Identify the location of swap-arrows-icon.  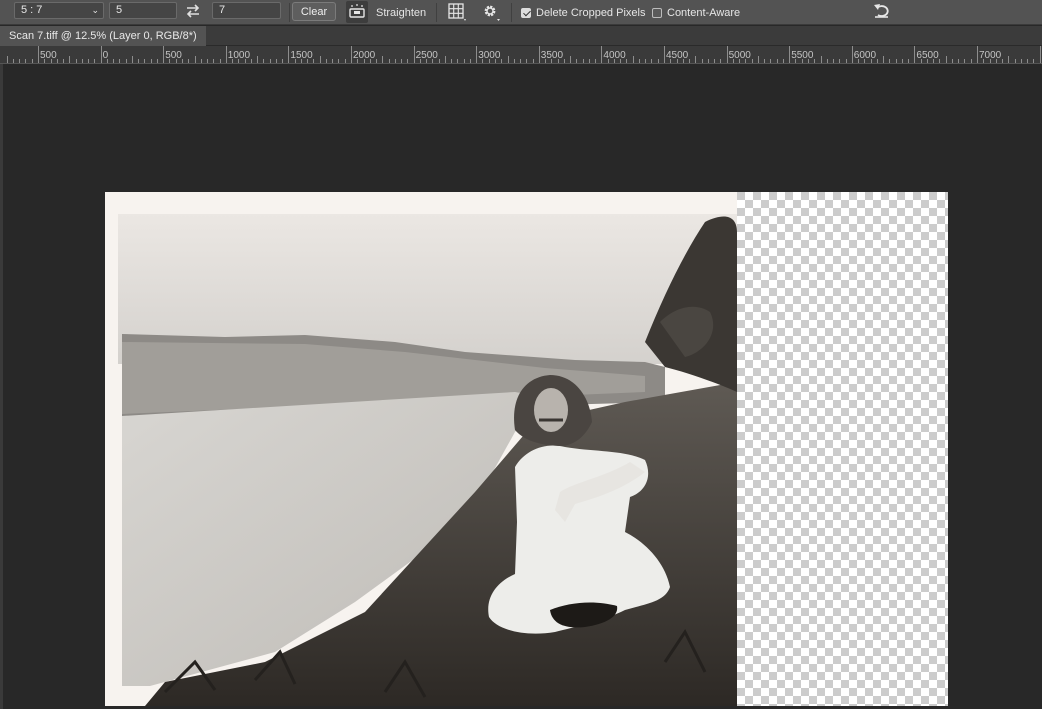
(193, 11).